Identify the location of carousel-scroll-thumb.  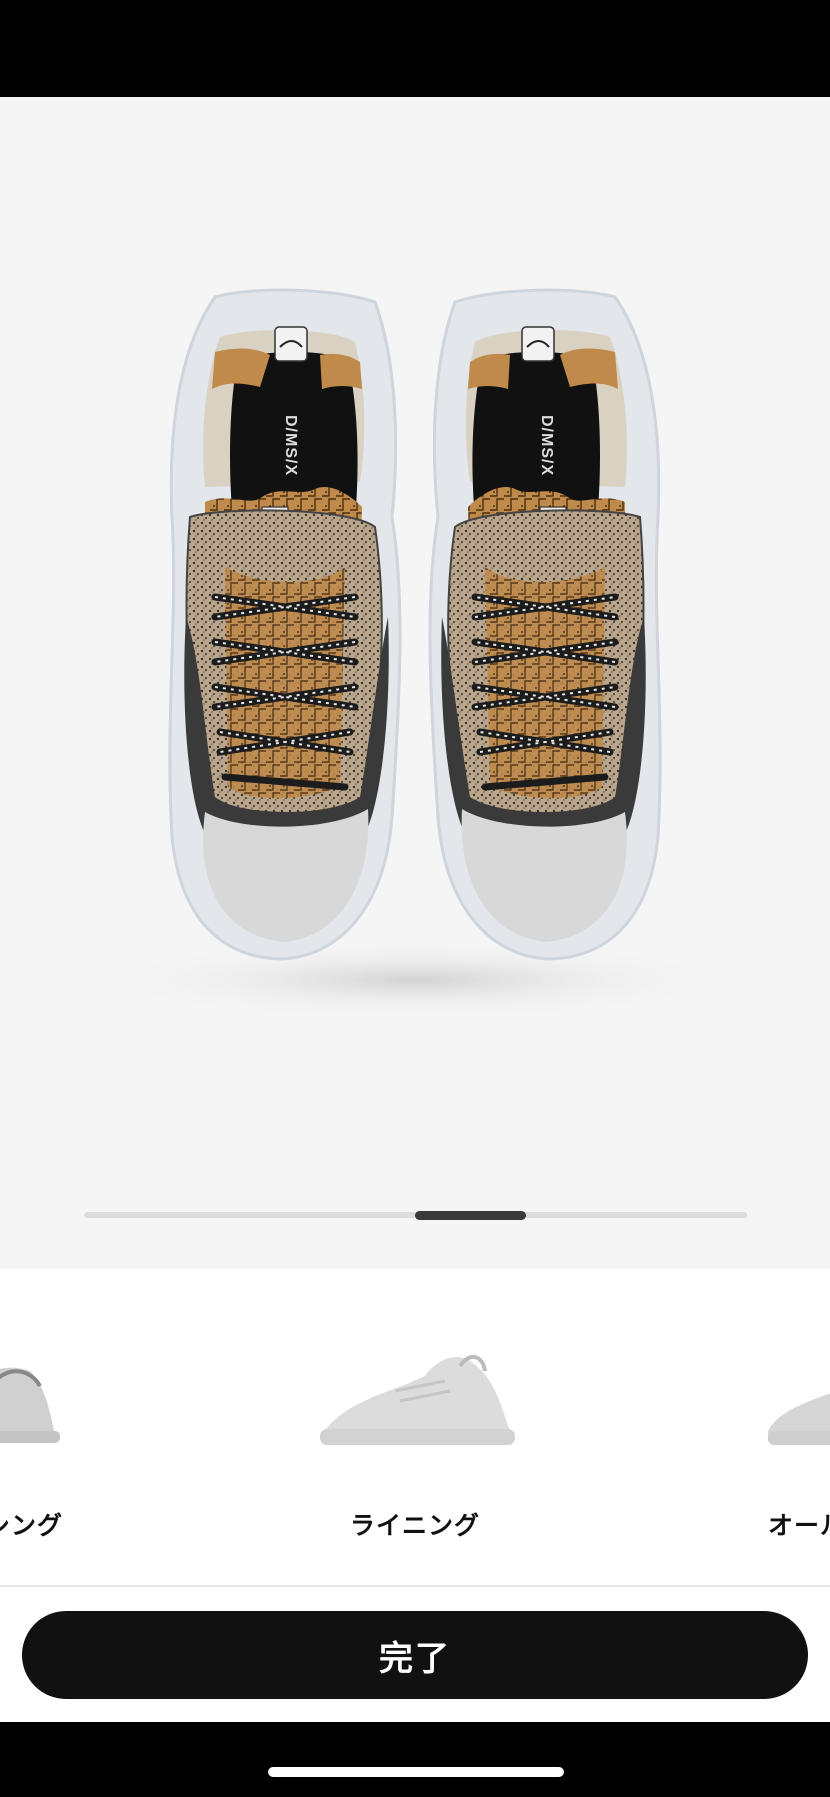
(470, 1215).